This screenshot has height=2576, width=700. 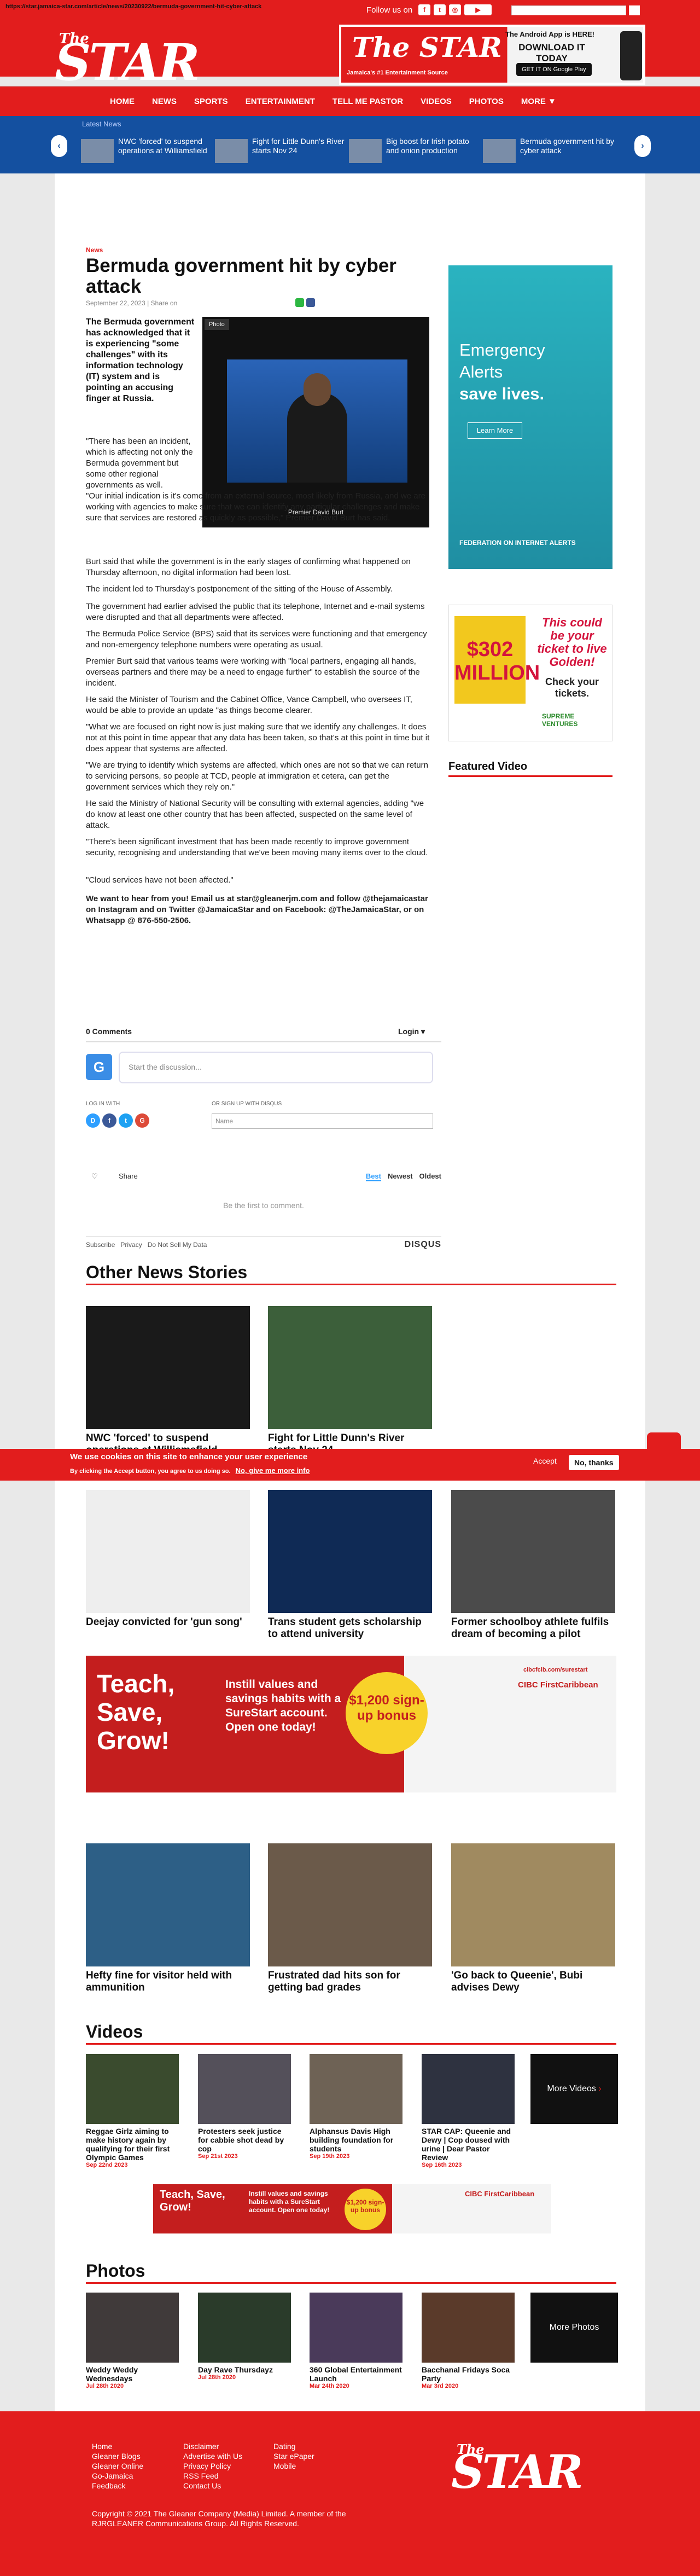 What do you see at coordinates (122, 102) in the screenshot?
I see `nav-item-home: HOME` at bounding box center [122, 102].